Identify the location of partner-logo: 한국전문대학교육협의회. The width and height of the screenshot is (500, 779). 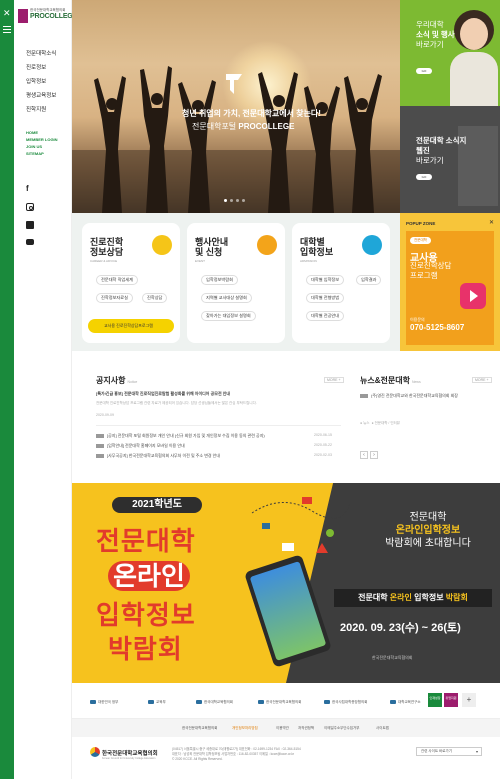
(279, 702).